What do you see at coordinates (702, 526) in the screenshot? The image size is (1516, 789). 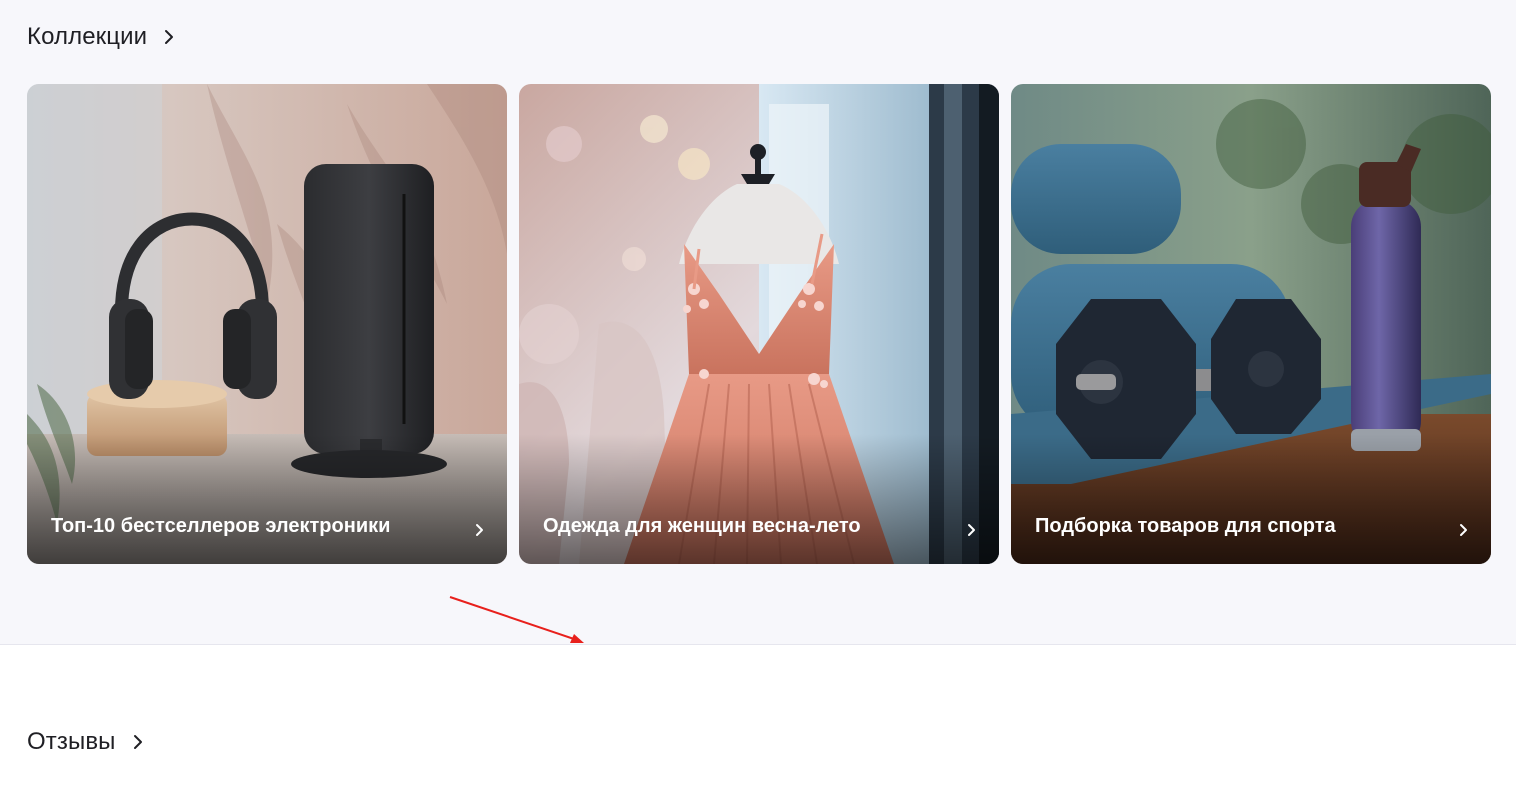 I see `collection-card-label: Одежда для женщин весна-лето` at bounding box center [702, 526].